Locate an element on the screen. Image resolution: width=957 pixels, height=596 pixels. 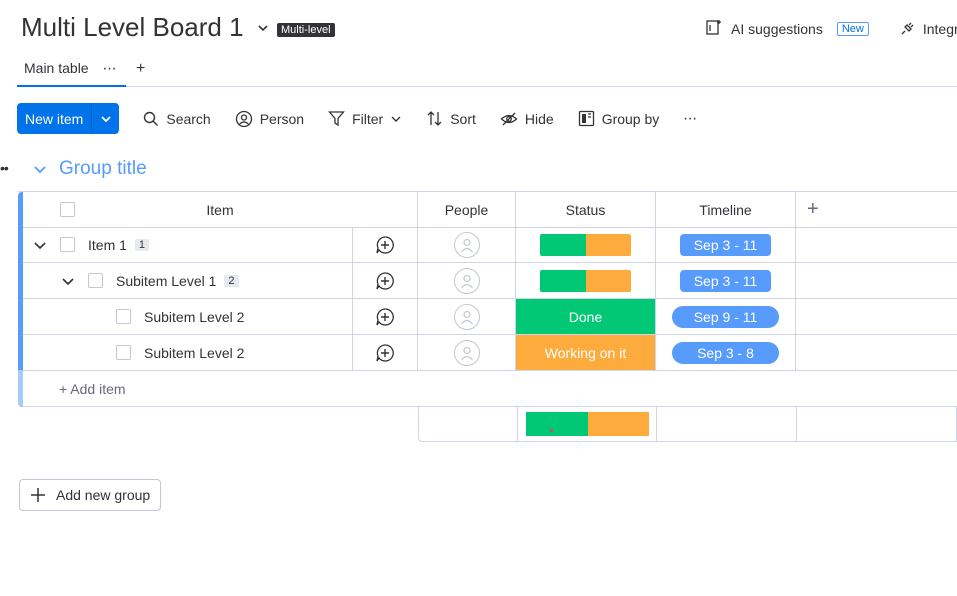
eye-hidden-icon is located at coordinates (509, 118).